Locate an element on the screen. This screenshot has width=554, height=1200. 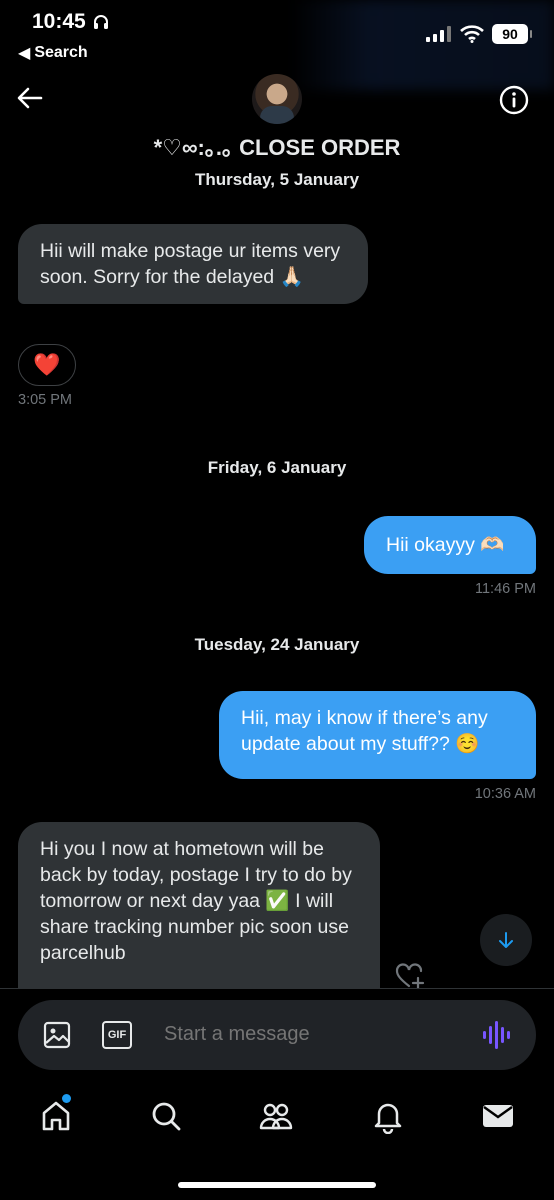
notification-dot is located at coordinates (66, 1098).